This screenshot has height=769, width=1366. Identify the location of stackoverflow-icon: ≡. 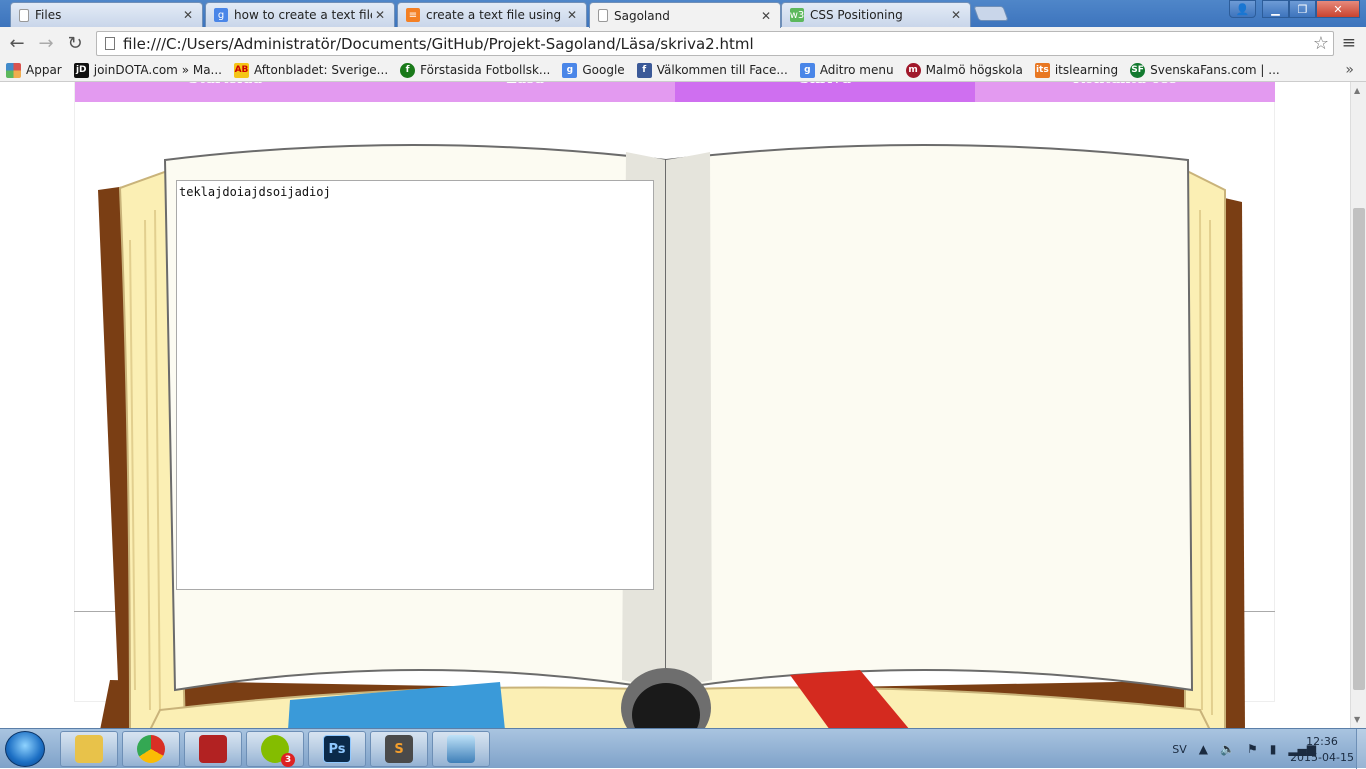
(413, 15).